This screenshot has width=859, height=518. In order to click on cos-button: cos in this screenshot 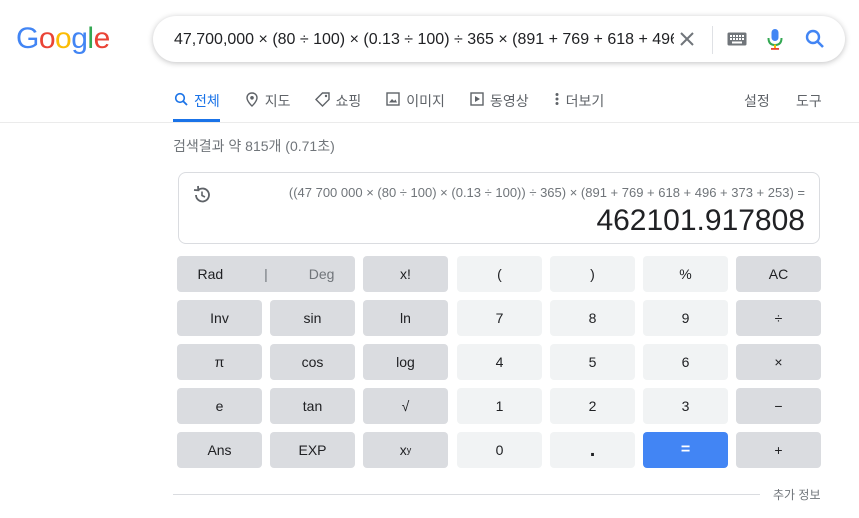, I will do `click(312, 362)`.